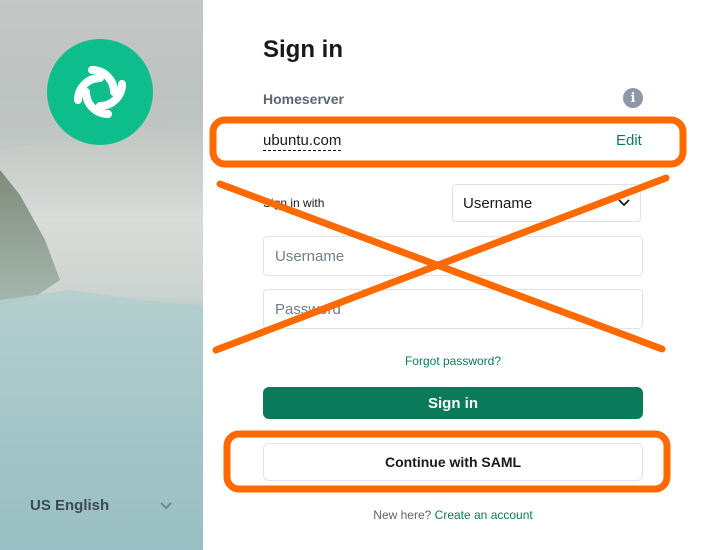  I want to click on signup-footer: New here? Create an account, so click(453, 515).